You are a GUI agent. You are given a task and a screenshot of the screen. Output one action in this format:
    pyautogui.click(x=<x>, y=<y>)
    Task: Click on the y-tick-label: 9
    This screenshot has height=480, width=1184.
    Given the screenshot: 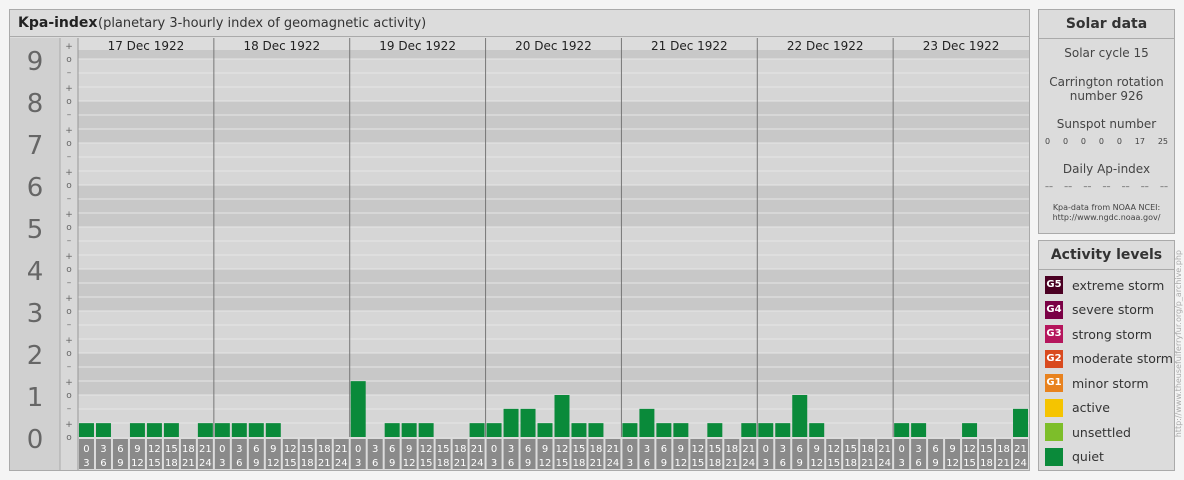 What is the action you would take?
    pyautogui.click(x=35, y=62)
    